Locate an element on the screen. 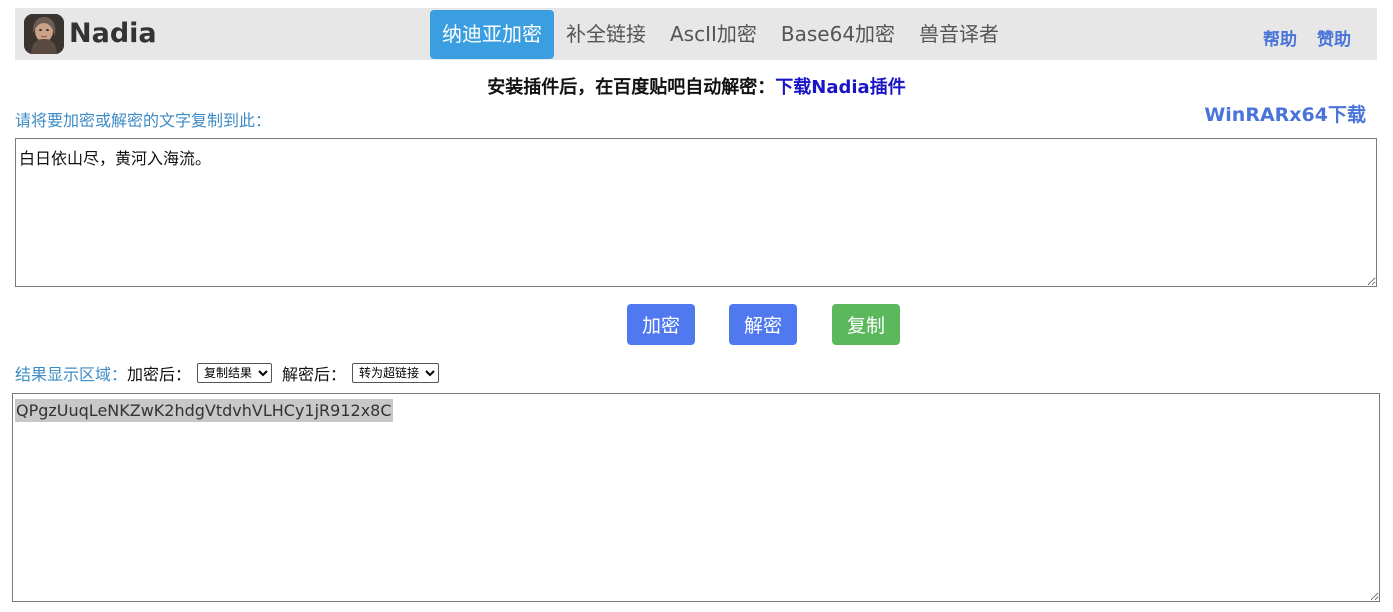 The image size is (1393, 612). nav-tab-ascii-encrypt: AscII加密 is located at coordinates (713, 34).